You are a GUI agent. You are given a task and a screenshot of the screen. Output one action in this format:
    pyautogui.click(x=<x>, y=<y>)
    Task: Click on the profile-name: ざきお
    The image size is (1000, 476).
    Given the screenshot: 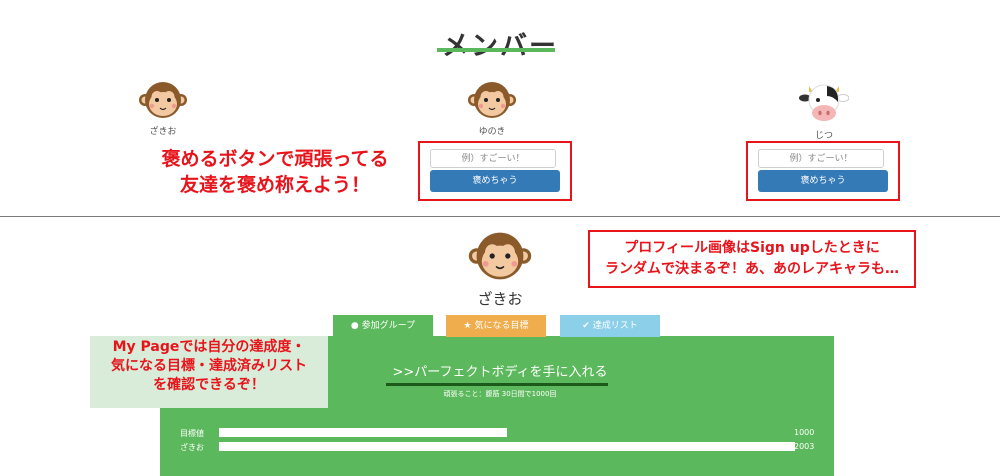 What is the action you would take?
    pyautogui.click(x=500, y=299)
    